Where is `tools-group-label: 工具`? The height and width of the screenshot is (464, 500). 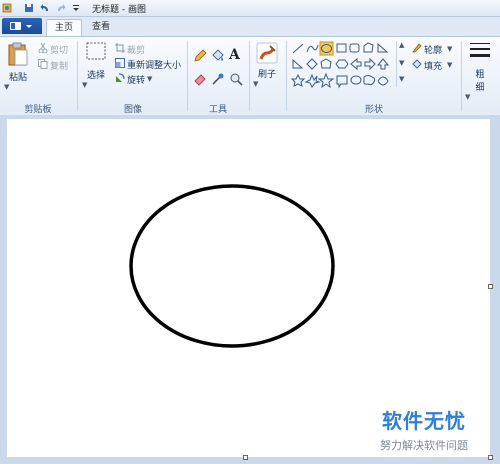
tools-group-label: 工具 is located at coordinates (217, 110).